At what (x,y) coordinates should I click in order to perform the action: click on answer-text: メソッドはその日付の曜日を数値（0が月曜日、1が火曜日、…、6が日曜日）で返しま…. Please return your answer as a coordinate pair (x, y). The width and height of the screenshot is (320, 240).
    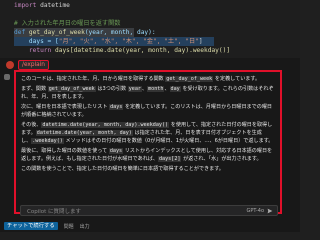
    Looking at the image, I should click on (168, 141).